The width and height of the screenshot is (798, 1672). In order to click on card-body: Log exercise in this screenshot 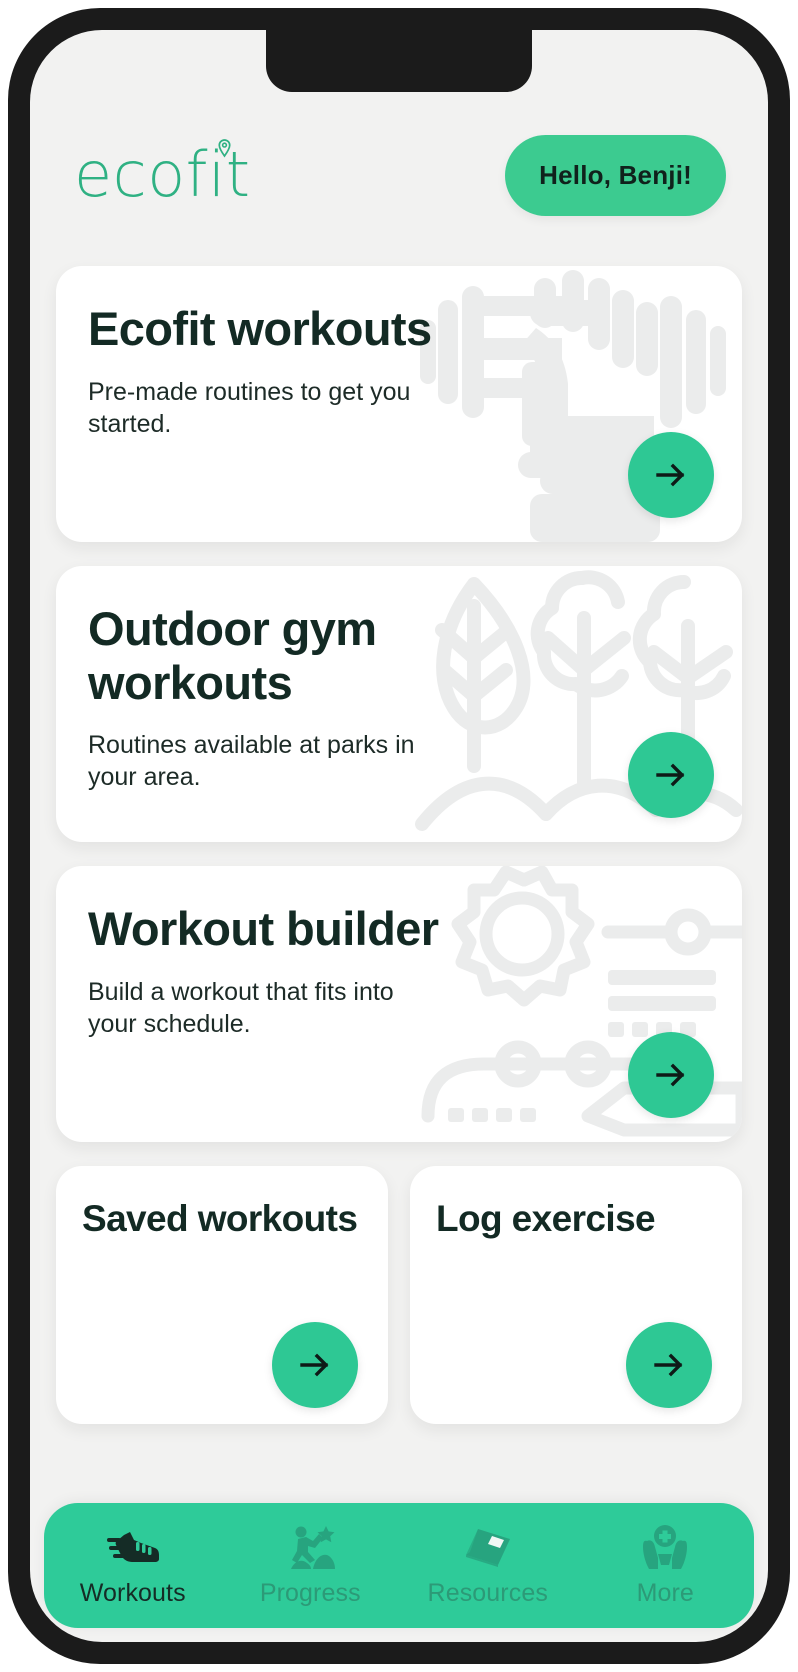, I will do `click(576, 1203)`.